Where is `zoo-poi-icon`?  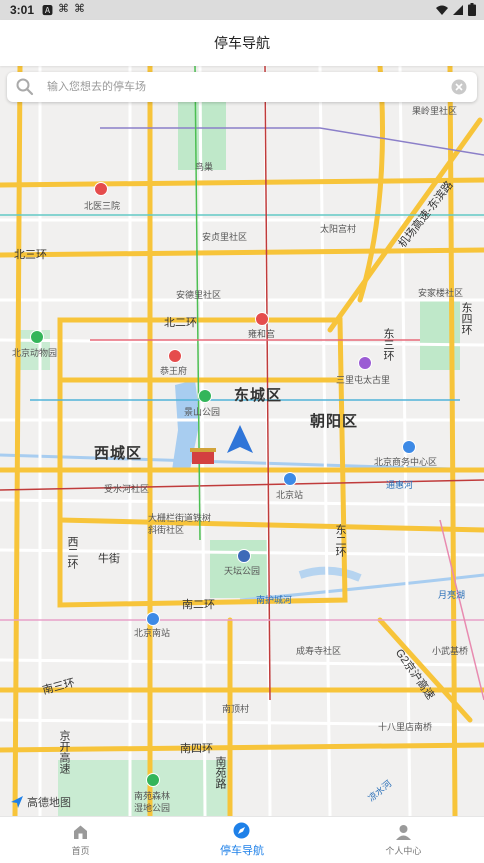 zoo-poi-icon is located at coordinates (37, 337).